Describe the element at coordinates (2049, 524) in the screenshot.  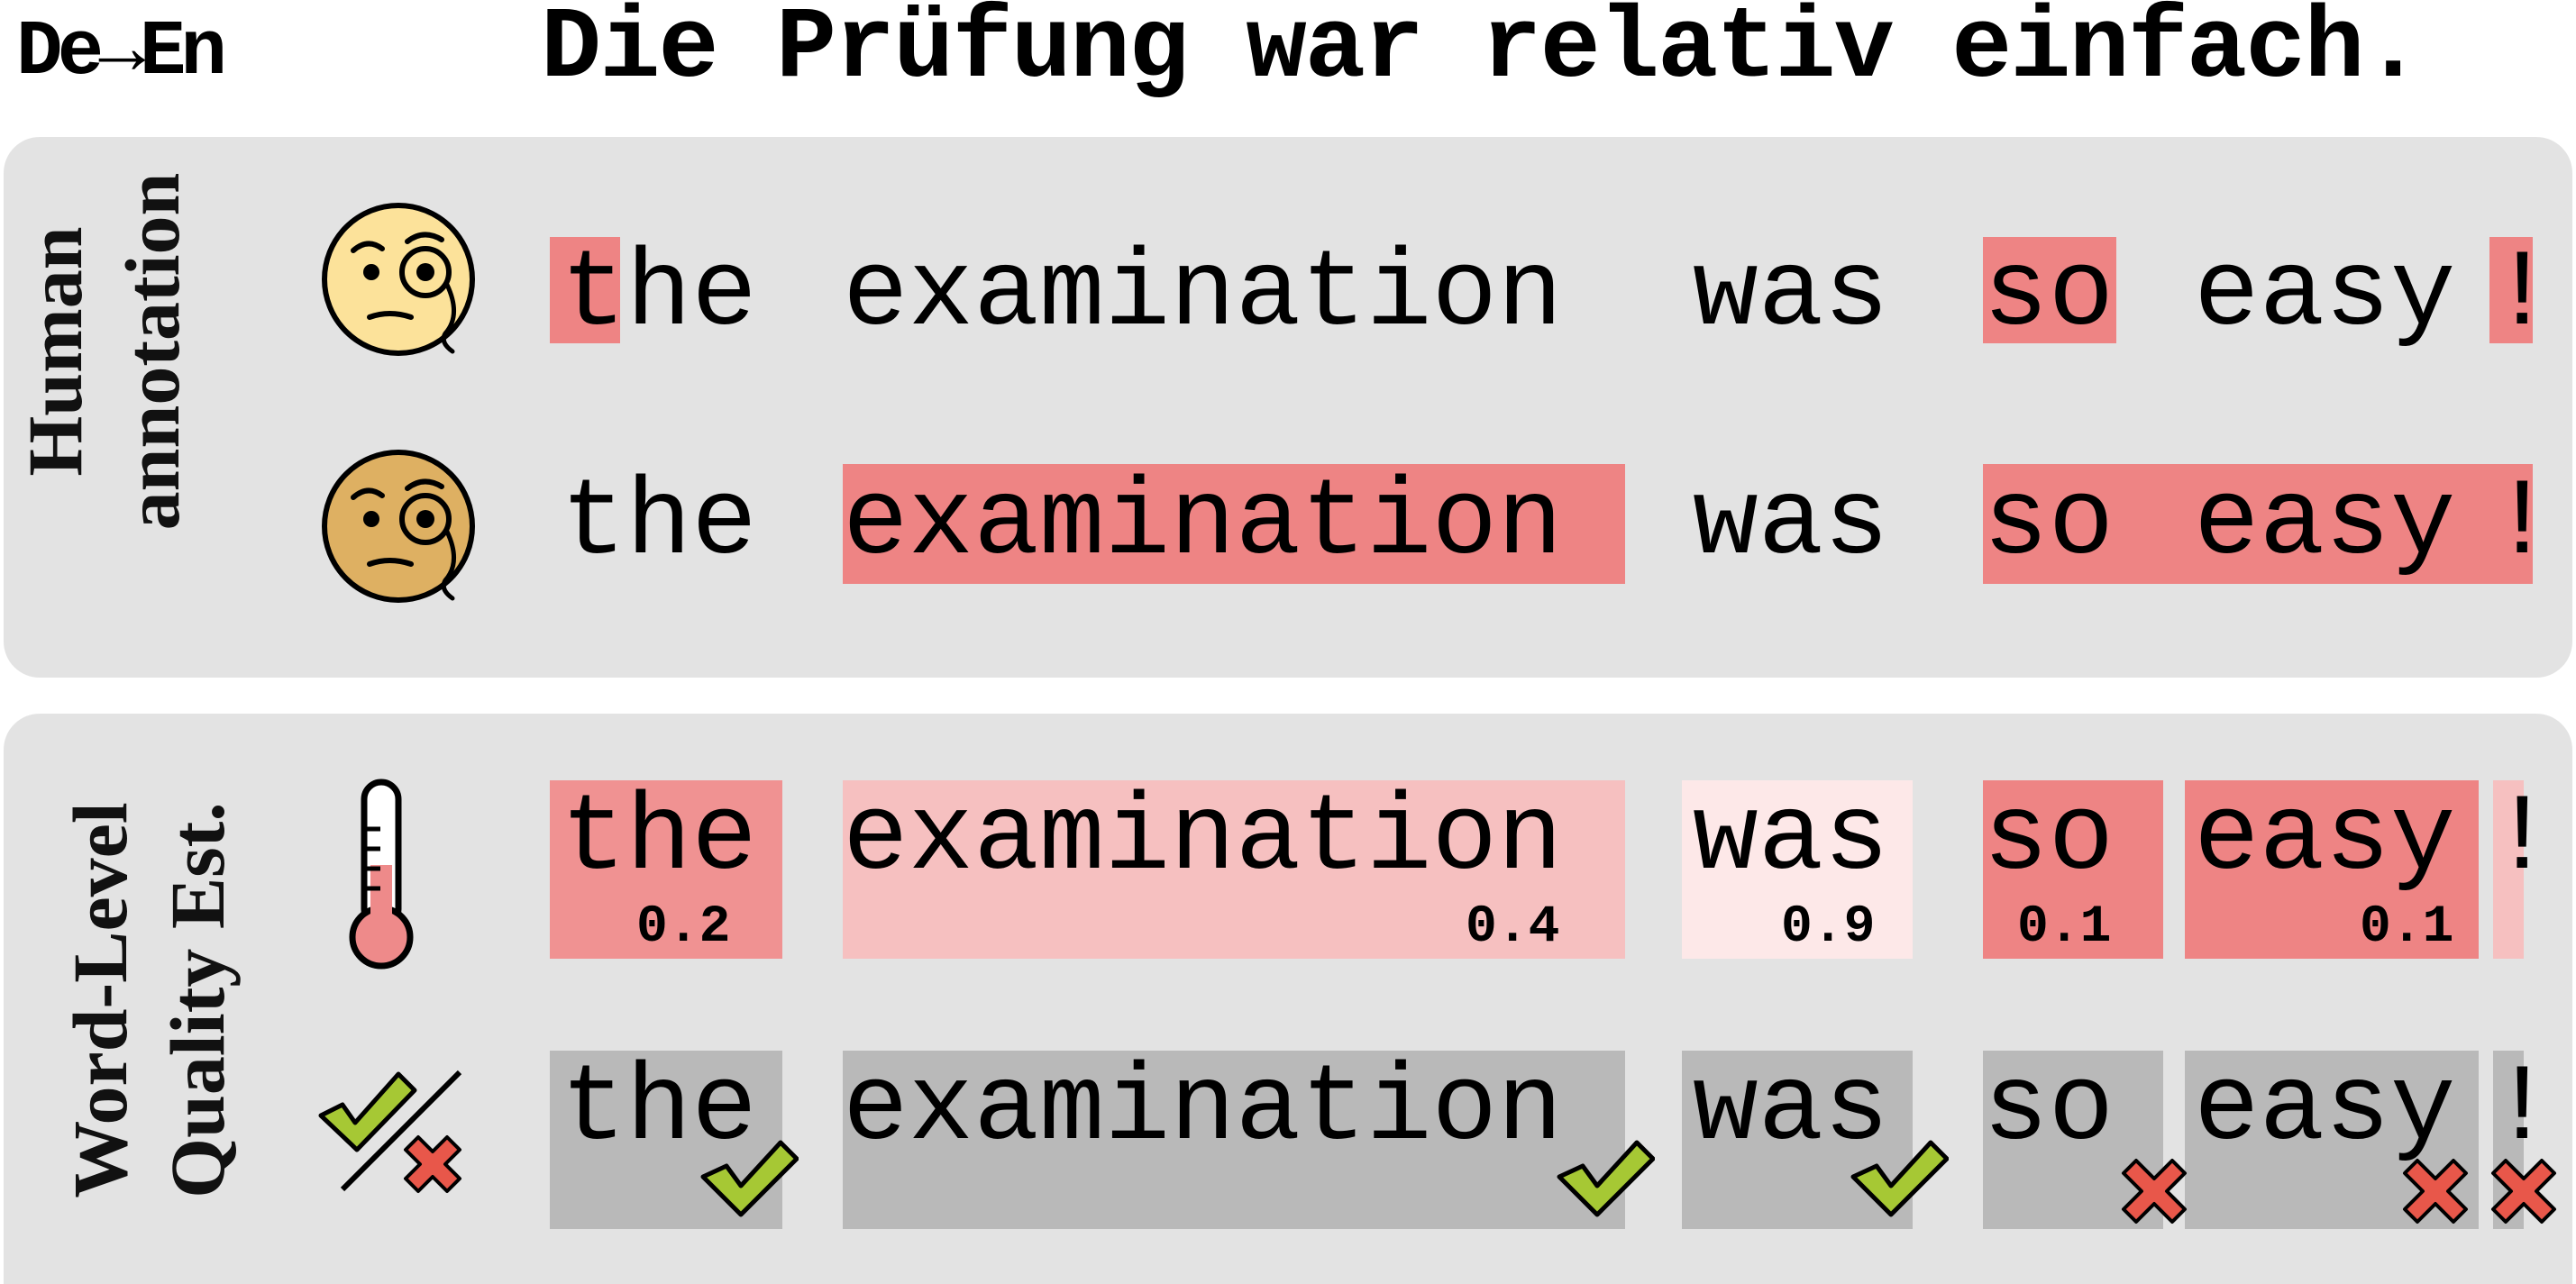
I see `row2-token-so: so` at that location.